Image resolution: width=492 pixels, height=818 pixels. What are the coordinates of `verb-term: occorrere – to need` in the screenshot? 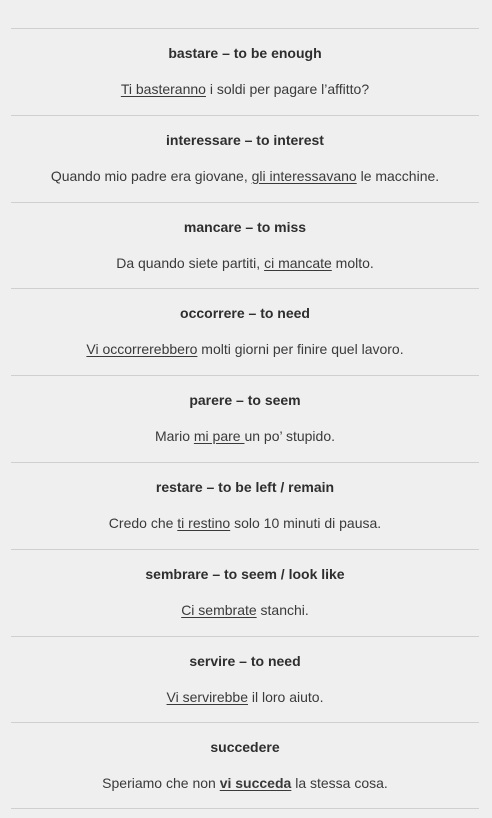 It's located at (245, 313).